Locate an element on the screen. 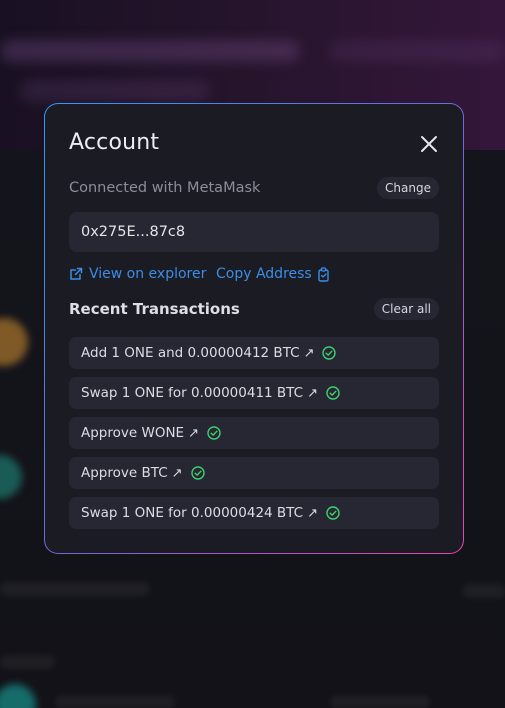 The width and height of the screenshot is (505, 708). transaction-item: Approve BTC ↗ is located at coordinates (254, 473).